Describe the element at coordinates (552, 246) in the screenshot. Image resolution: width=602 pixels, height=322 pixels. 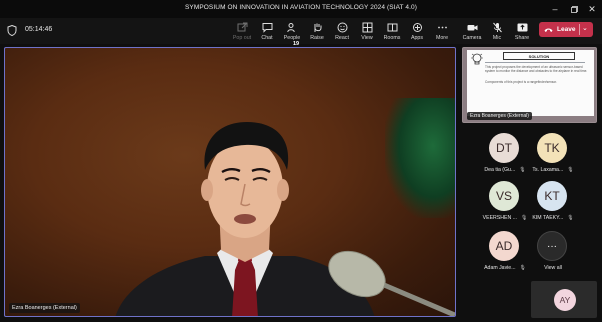
I see `more-icon: ···` at that location.